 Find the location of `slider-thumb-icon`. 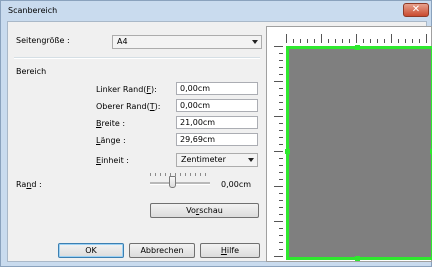

slider-thumb-icon is located at coordinates (172, 182).